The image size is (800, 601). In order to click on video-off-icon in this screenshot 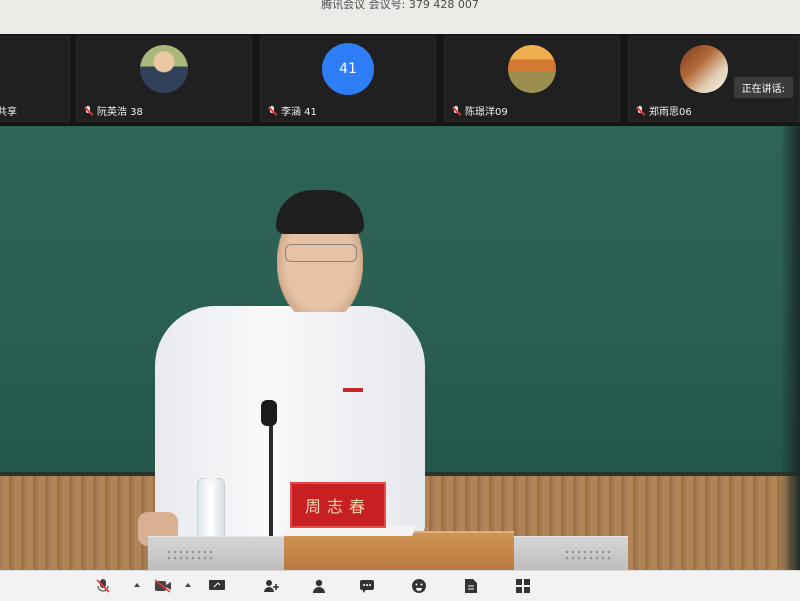, I will do `click(163, 586)`.